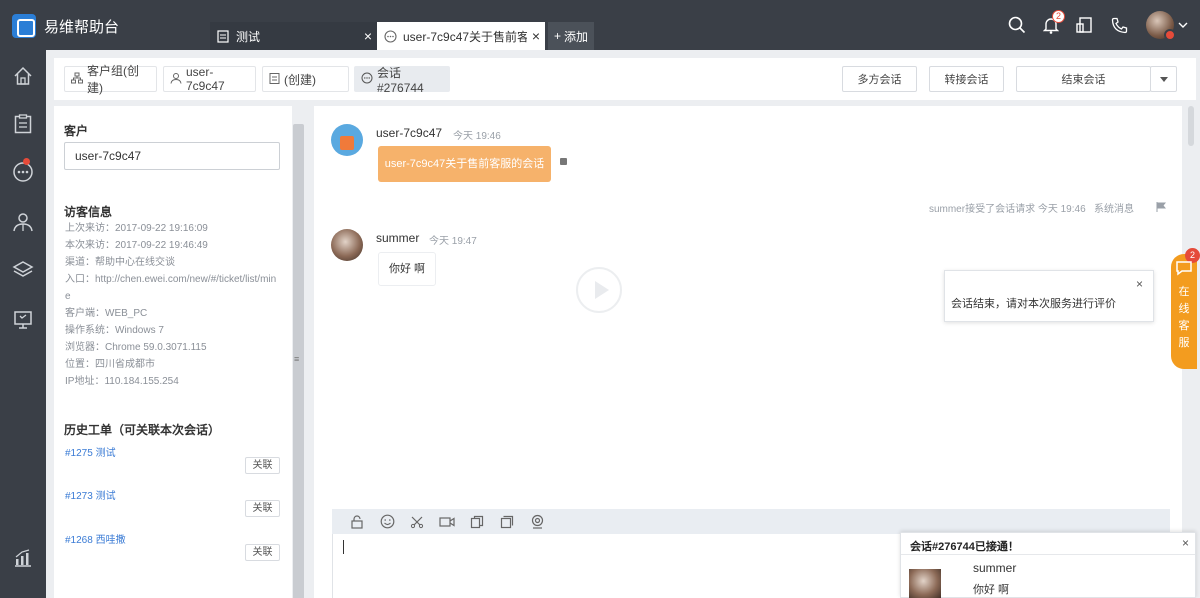 This screenshot has width=1200, height=598. What do you see at coordinates (1161, 26) in the screenshot?
I see `user-avatar` at bounding box center [1161, 26].